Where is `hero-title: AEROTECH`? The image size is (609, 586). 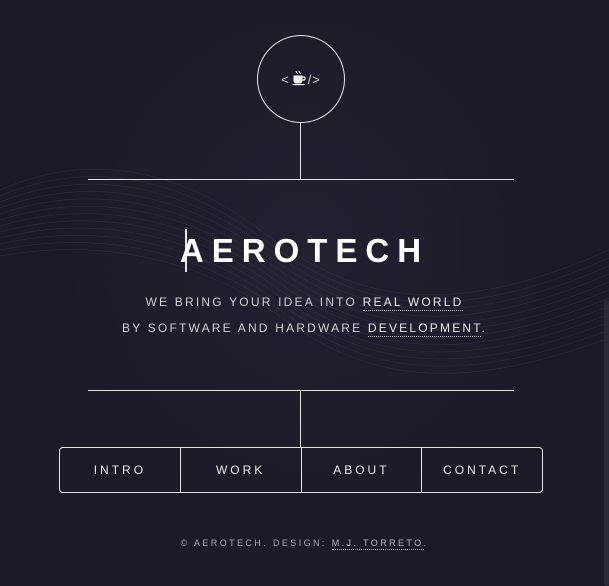 hero-title: AEROTECH is located at coordinates (304, 251).